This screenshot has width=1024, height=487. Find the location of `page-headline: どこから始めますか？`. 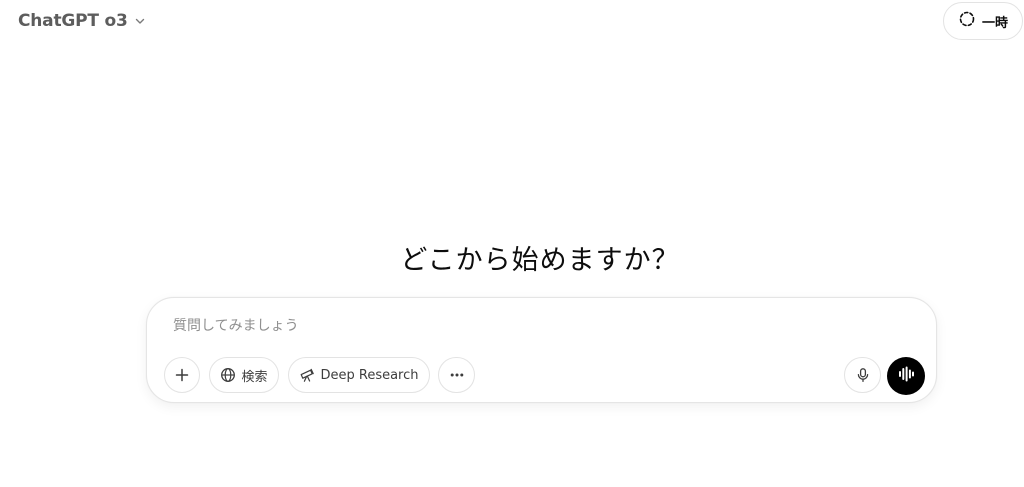

page-headline: どこから始めますか？ is located at coordinates (540, 260).